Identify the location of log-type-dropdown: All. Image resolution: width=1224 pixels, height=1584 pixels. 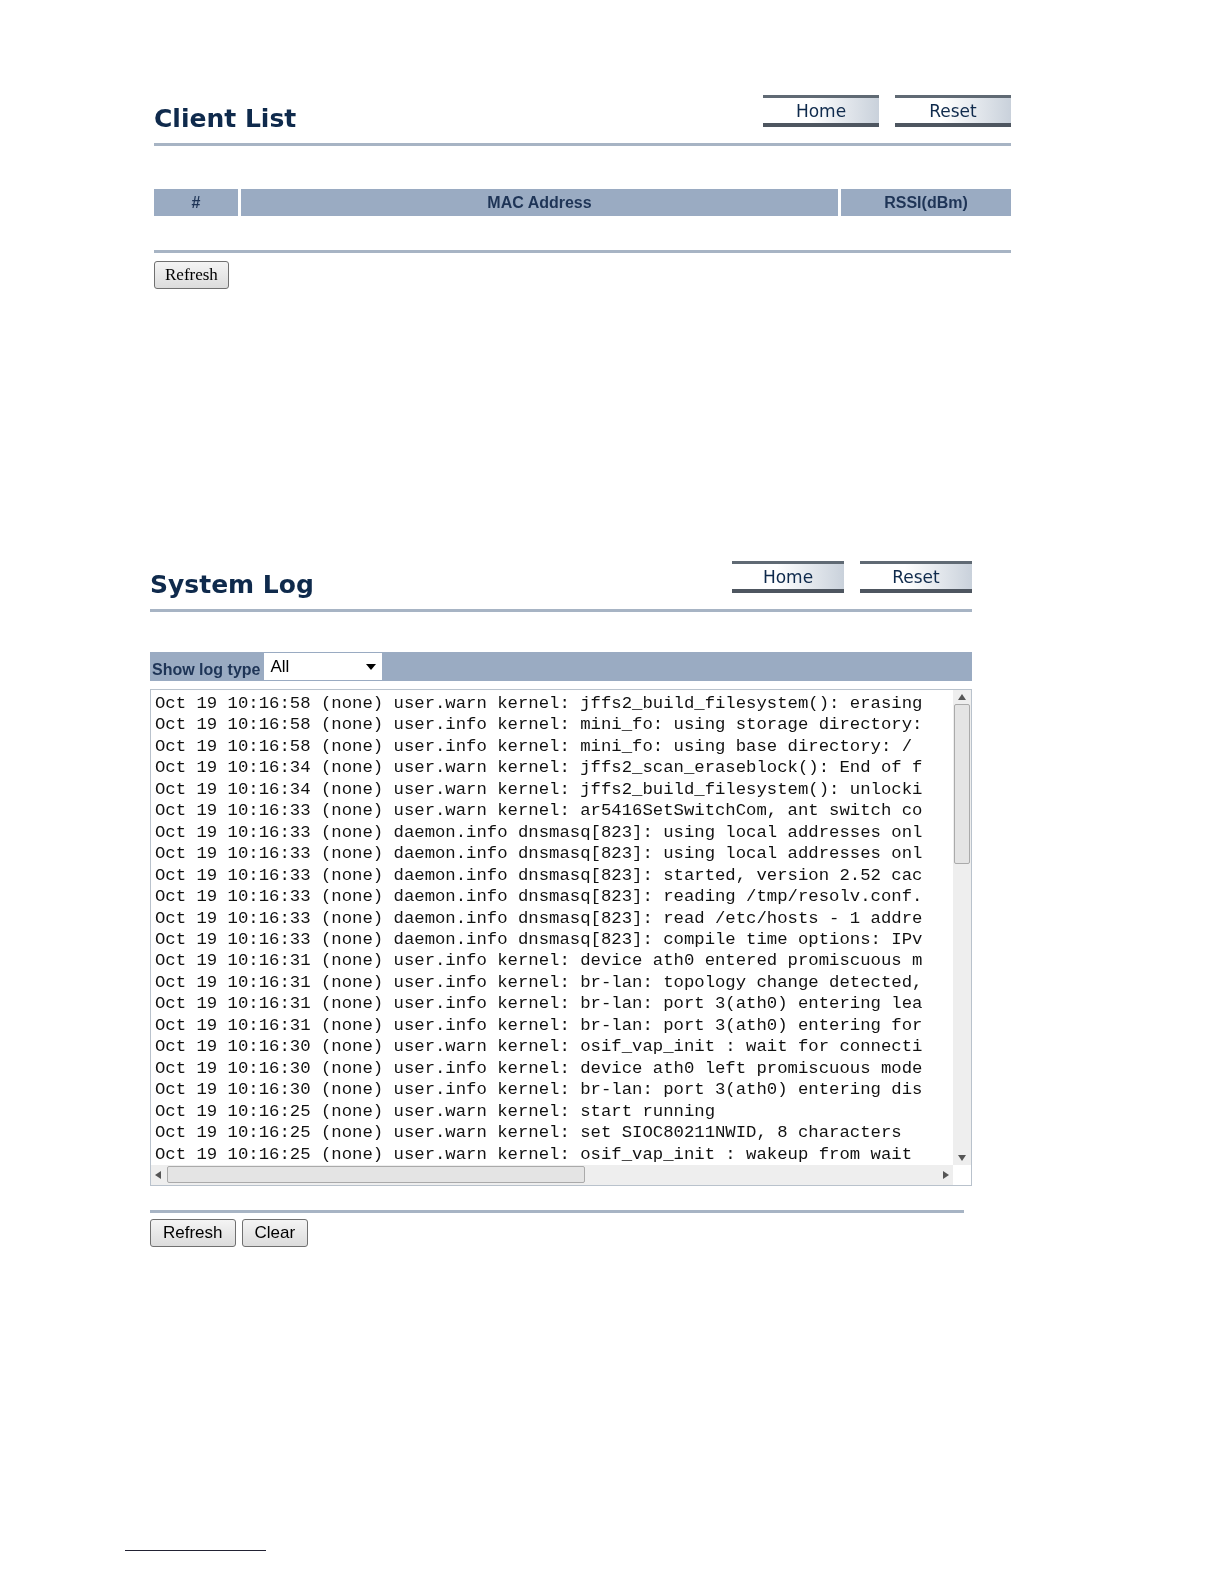
(323, 666).